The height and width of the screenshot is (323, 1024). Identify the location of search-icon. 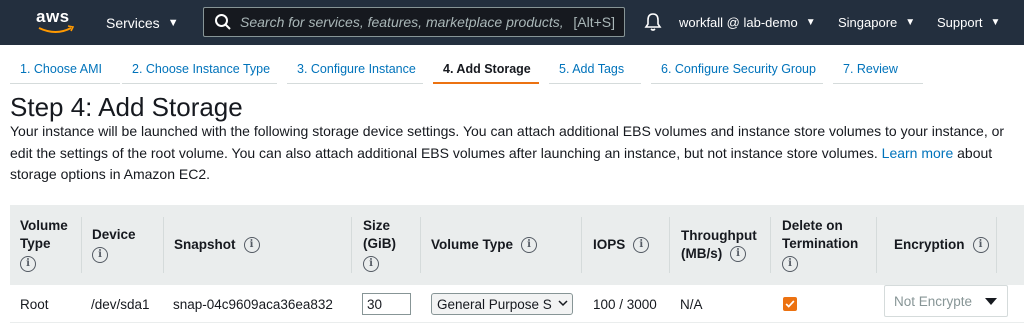
(223, 22).